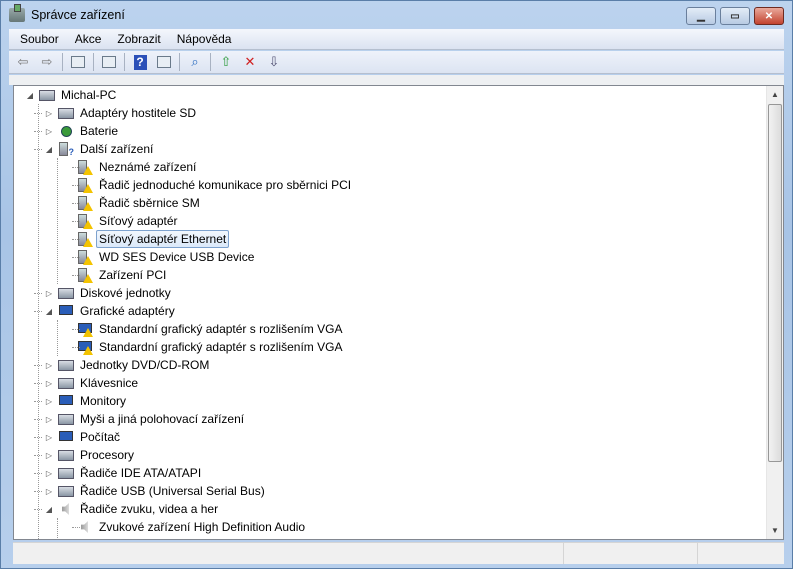 The height and width of the screenshot is (569, 793). Describe the element at coordinates (83, 131) in the screenshot. I see `tree-item: ▷ Baterie` at that location.